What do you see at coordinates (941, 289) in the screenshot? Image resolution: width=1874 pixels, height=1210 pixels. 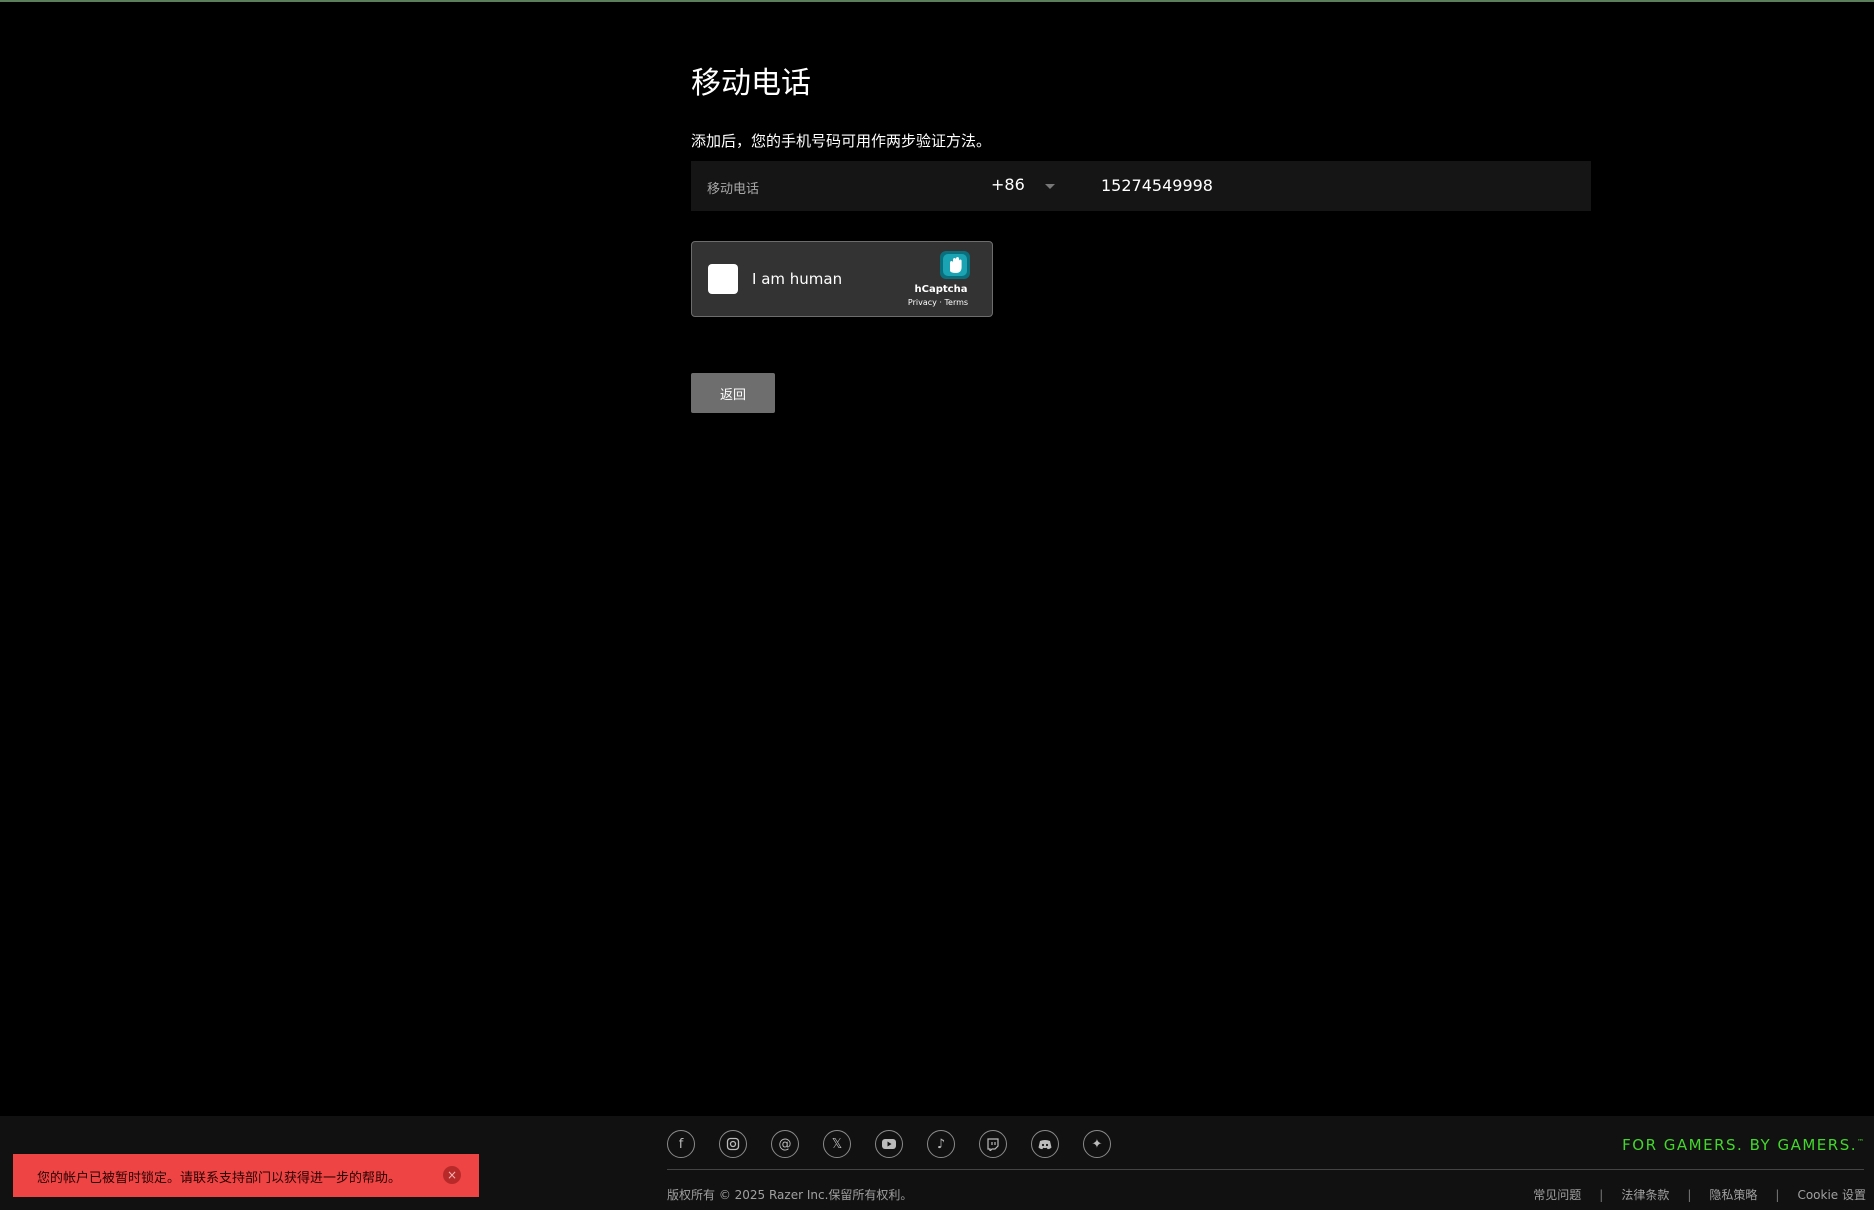 I see `hcaptcha-brand: hCaptcha` at bounding box center [941, 289].